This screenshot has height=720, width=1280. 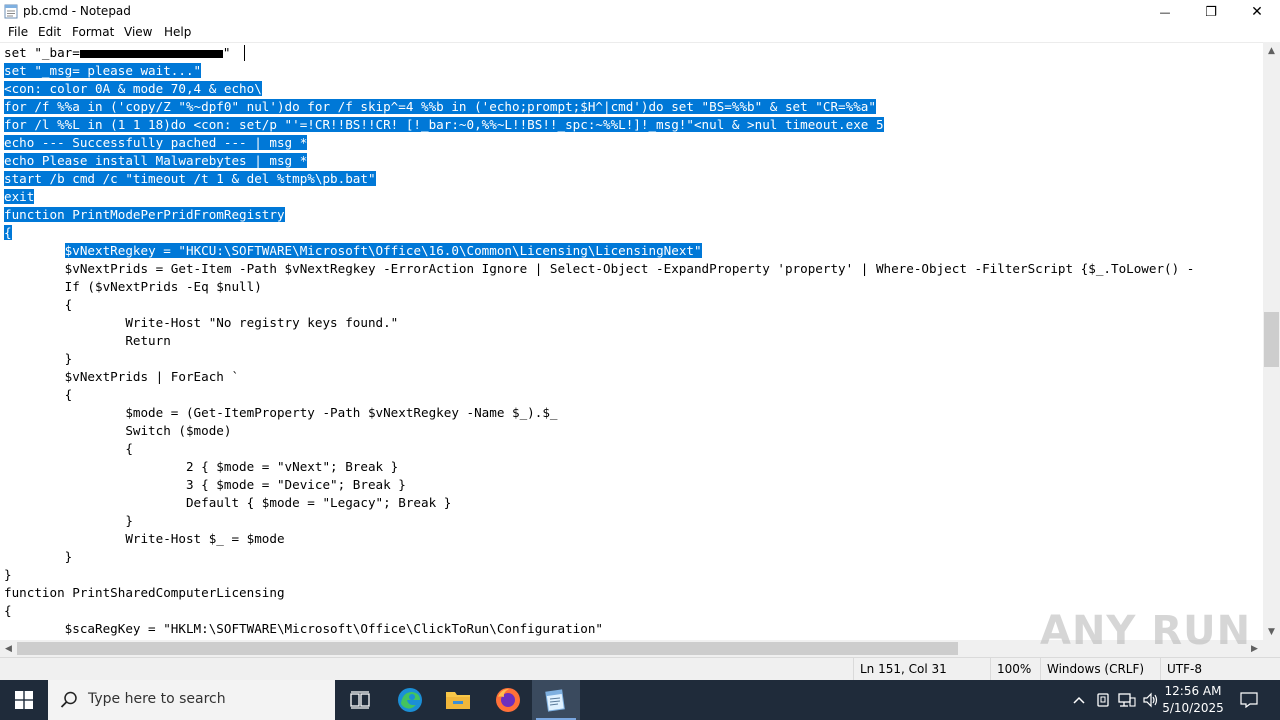 I want to click on code-line: Default { $mode = "Legacy"; Break }, so click(x=227, y=503).